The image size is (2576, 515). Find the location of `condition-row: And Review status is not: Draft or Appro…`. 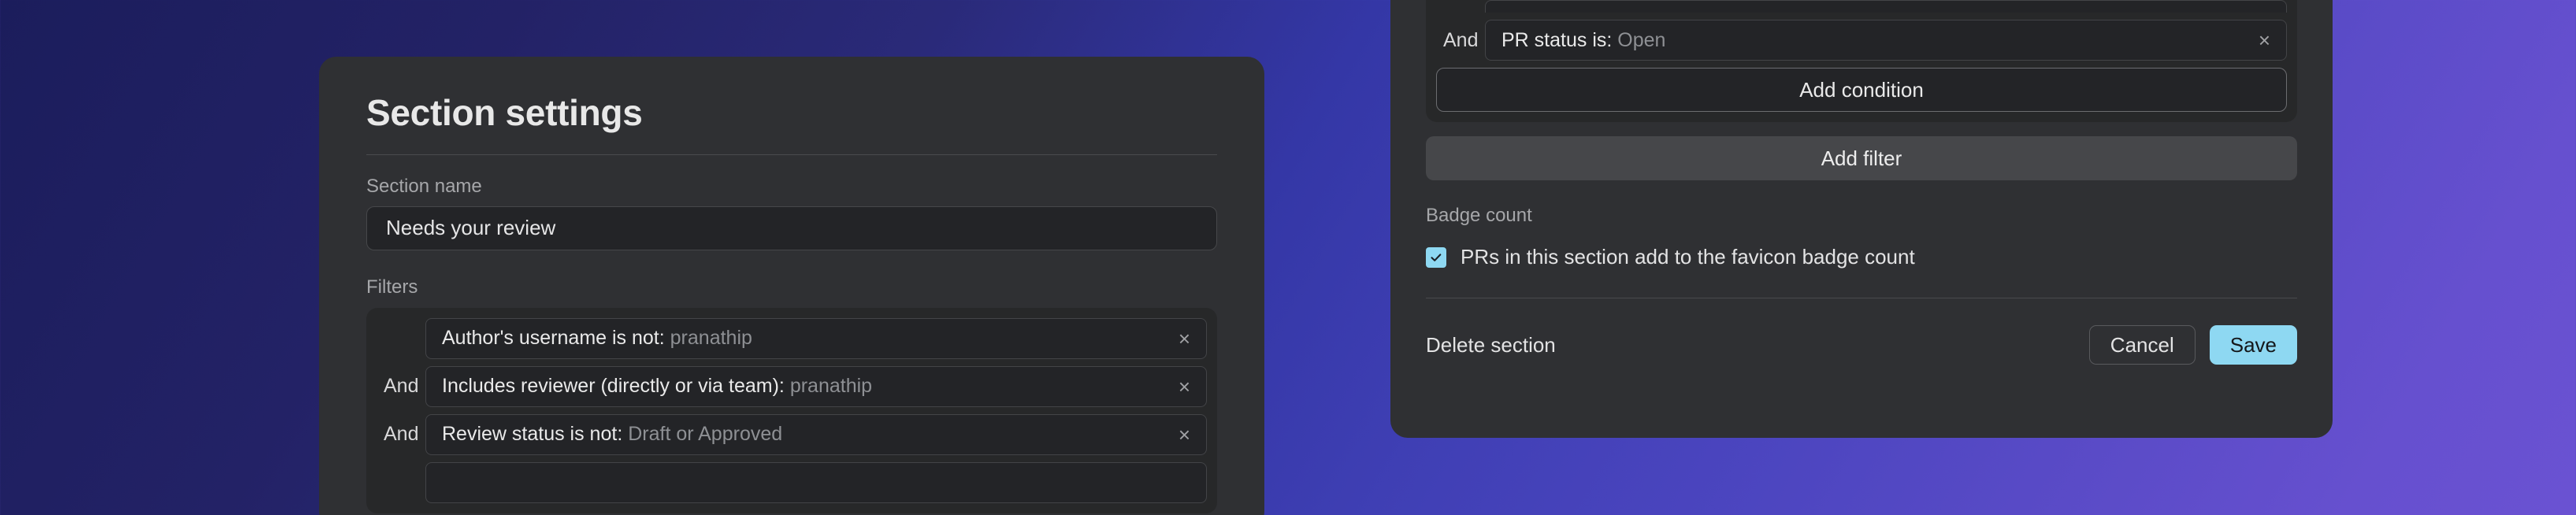

condition-row: And Review status is not: Draft or Appro… is located at coordinates (792, 434).